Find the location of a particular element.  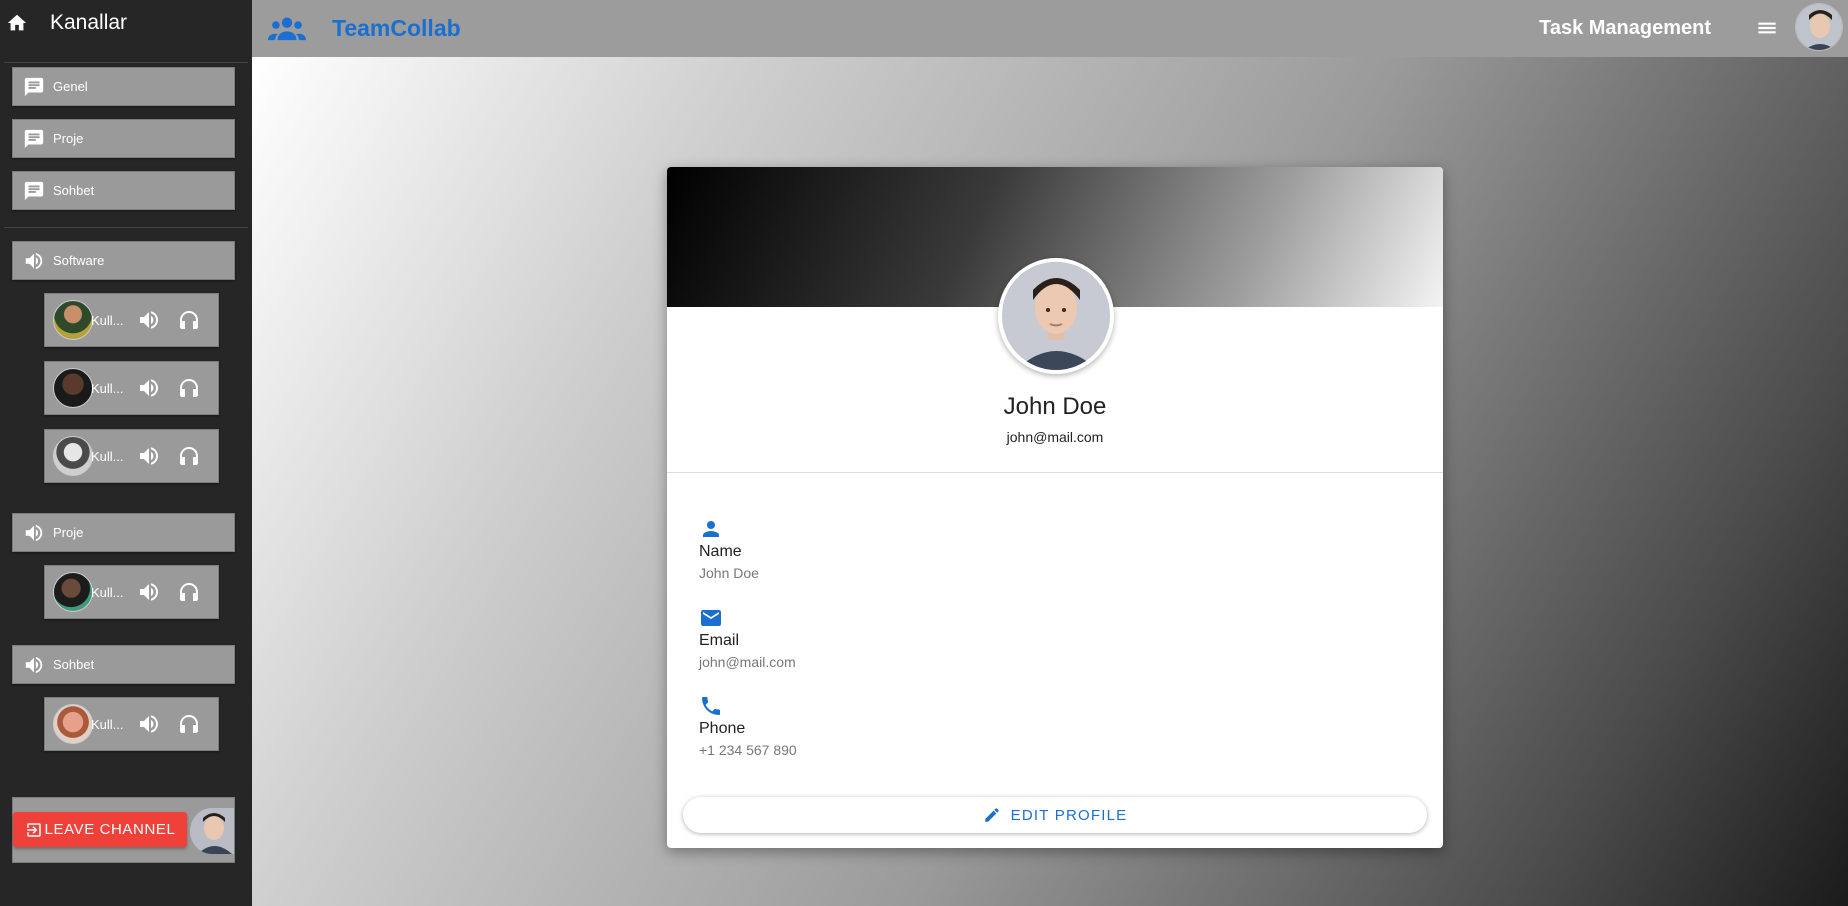

pencil-icon is located at coordinates (991, 815).